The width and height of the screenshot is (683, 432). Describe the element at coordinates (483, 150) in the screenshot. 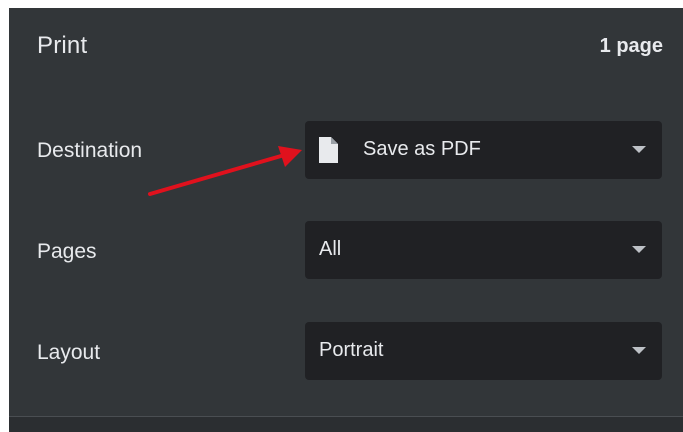

I see `destination-select: Save as PDF` at that location.